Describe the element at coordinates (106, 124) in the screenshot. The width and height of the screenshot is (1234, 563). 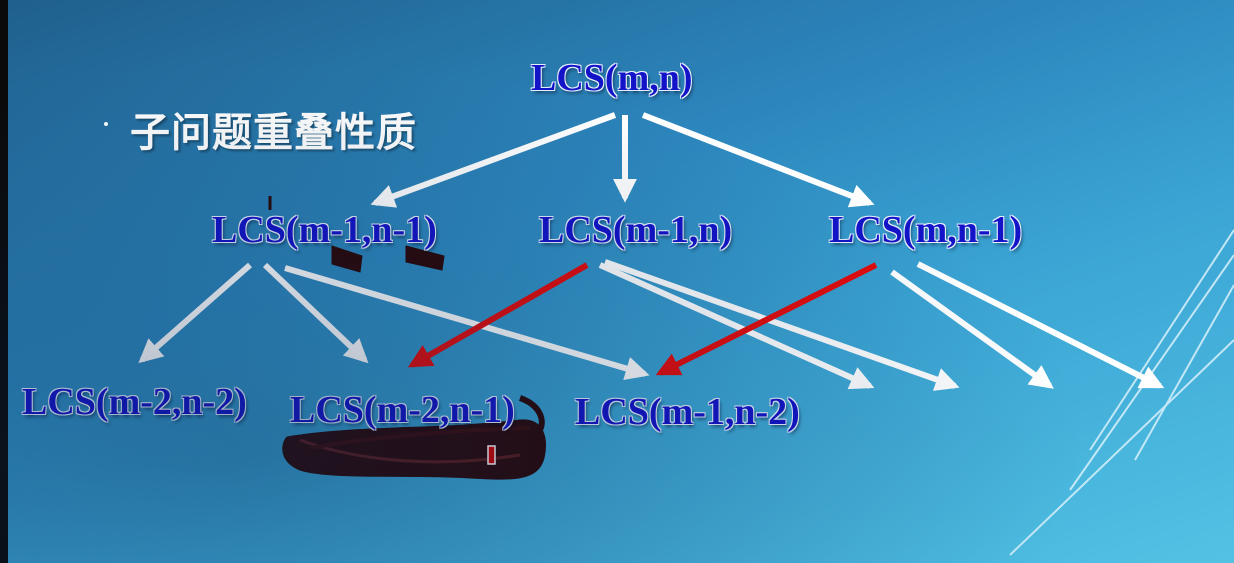
I see `bullet-dot` at that location.